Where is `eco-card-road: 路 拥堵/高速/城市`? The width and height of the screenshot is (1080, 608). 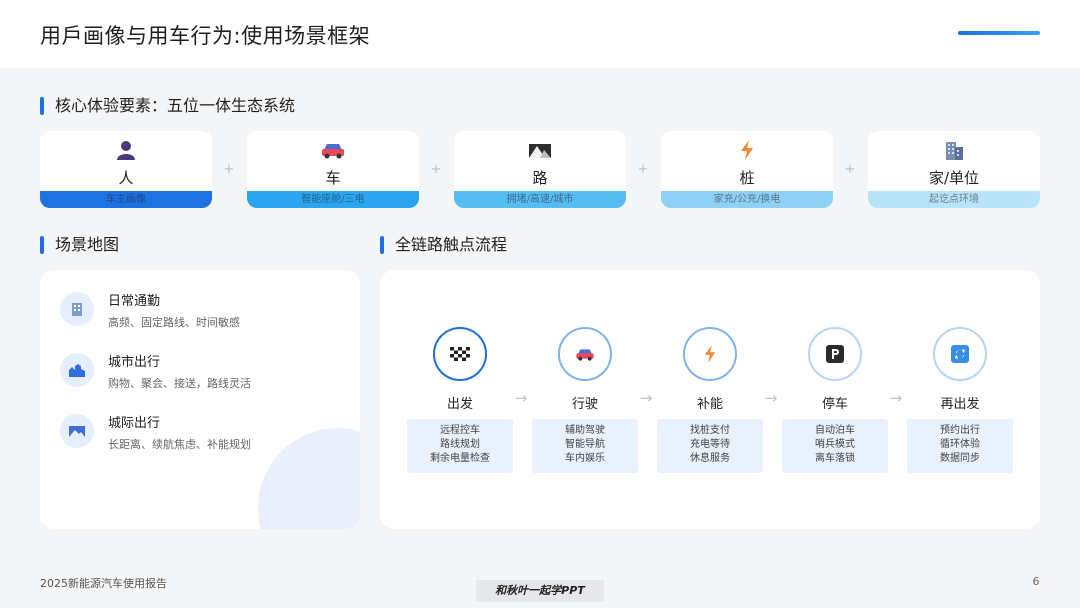
eco-card-road: 路 拥堵/高速/城市 is located at coordinates (540, 169).